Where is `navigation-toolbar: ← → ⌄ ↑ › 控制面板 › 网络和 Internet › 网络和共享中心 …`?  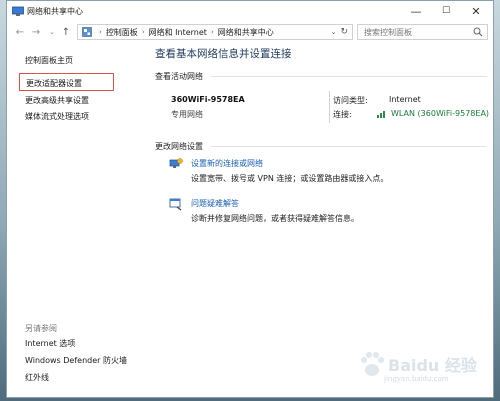 navigation-toolbar: ← → ⌄ ↑ › 控制面板 › 网络和 Internet › 网络和共享中心 … is located at coordinates (250, 32).